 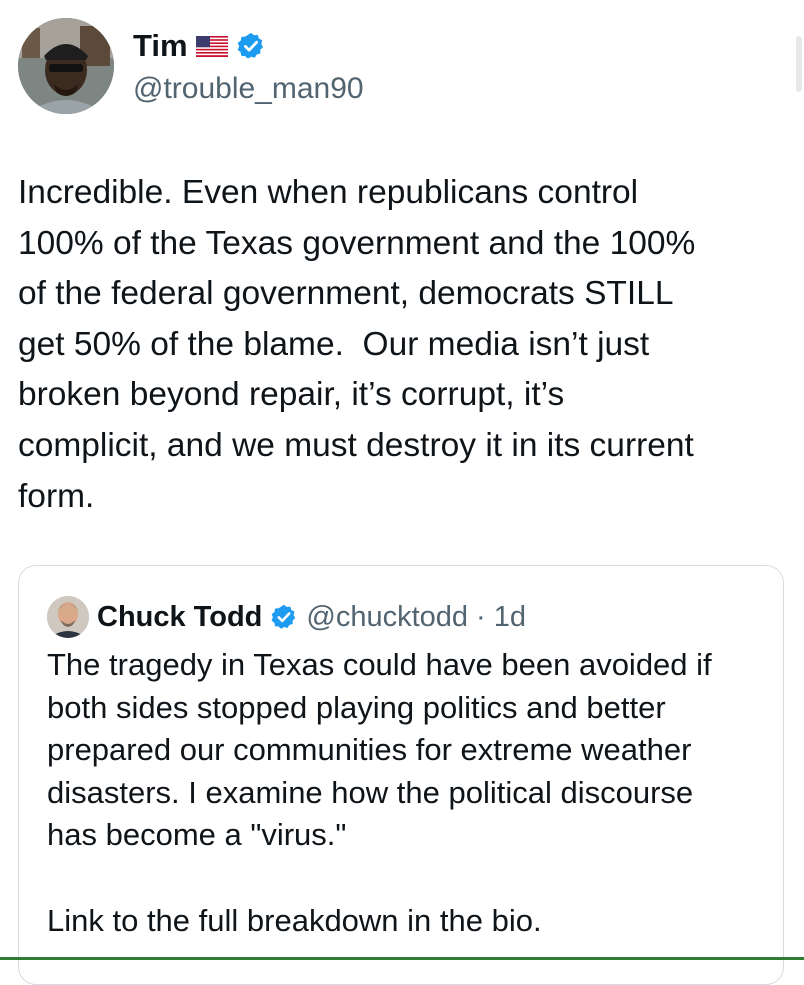 I want to click on author-display-name: Tim, so click(x=160, y=46).